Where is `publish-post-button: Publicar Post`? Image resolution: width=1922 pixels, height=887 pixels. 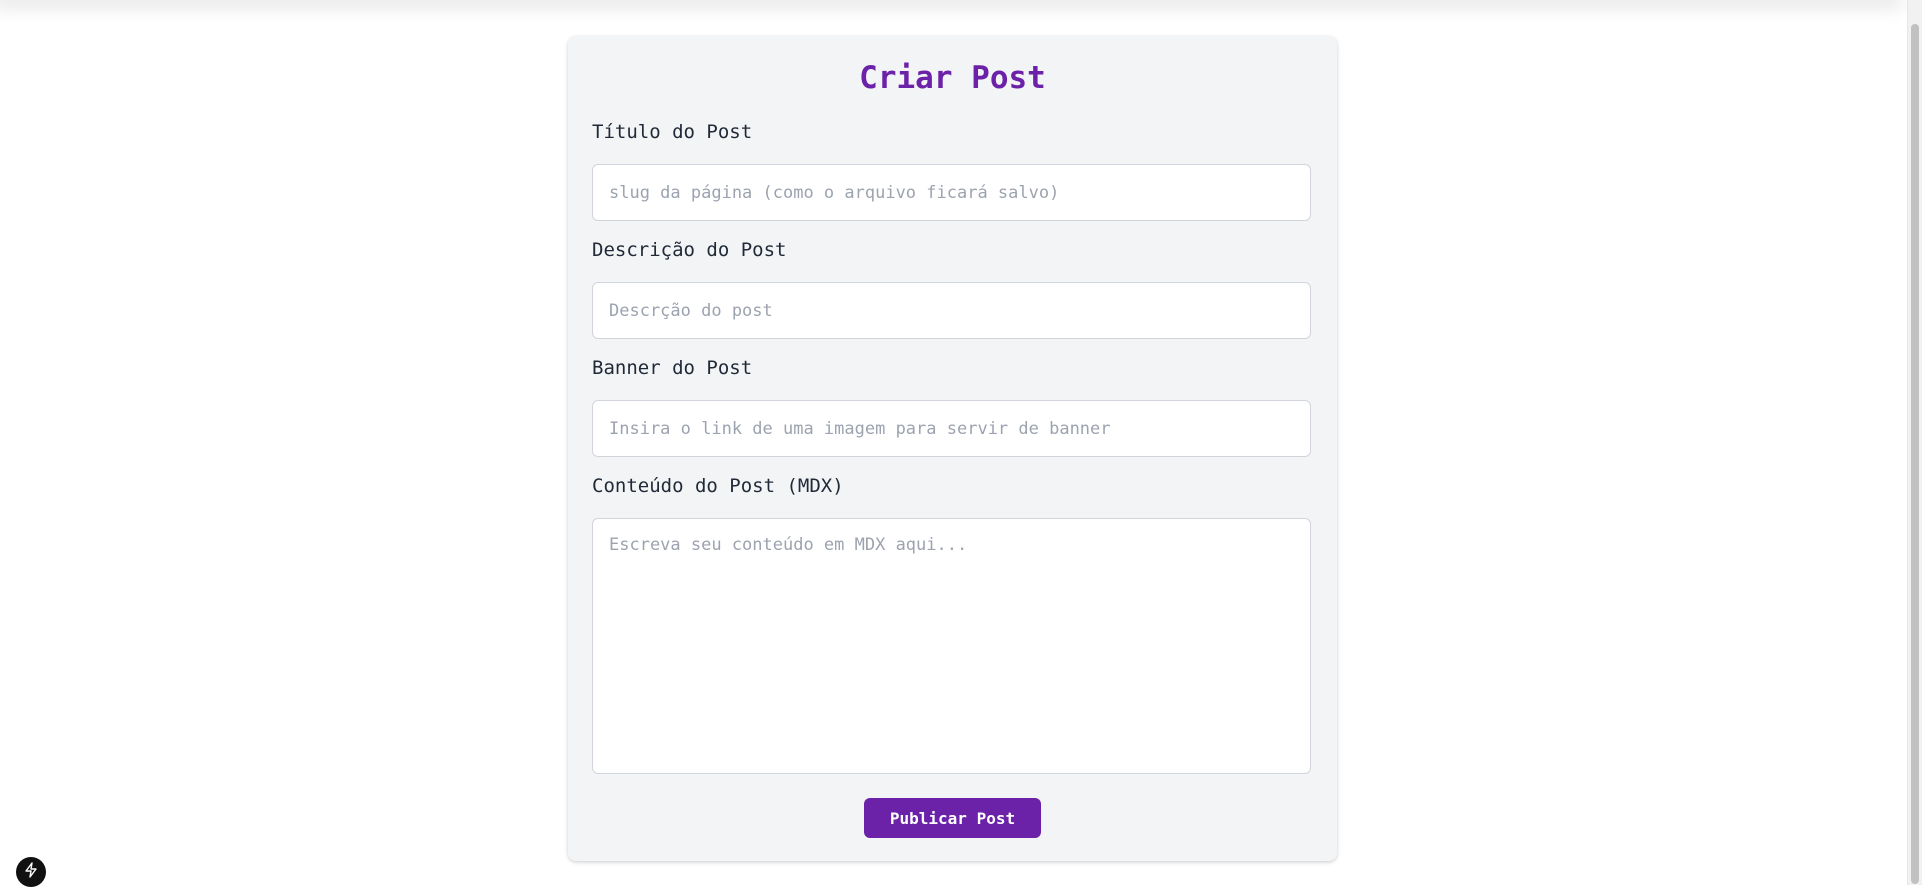
publish-post-button: Publicar Post is located at coordinates (952, 818).